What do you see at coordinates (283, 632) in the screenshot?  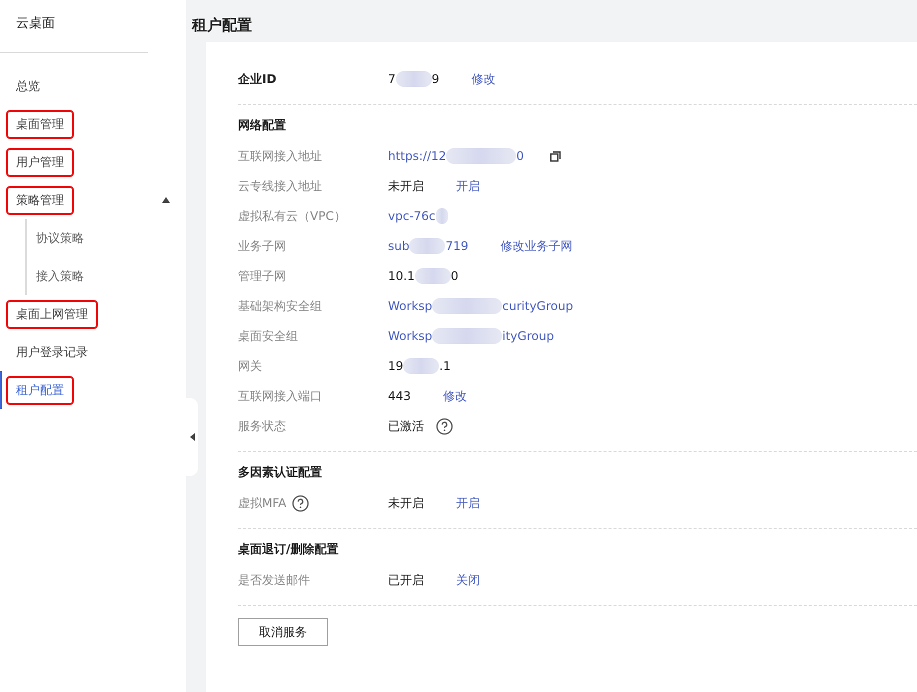 I see `cancel-service-button: 取消服务` at bounding box center [283, 632].